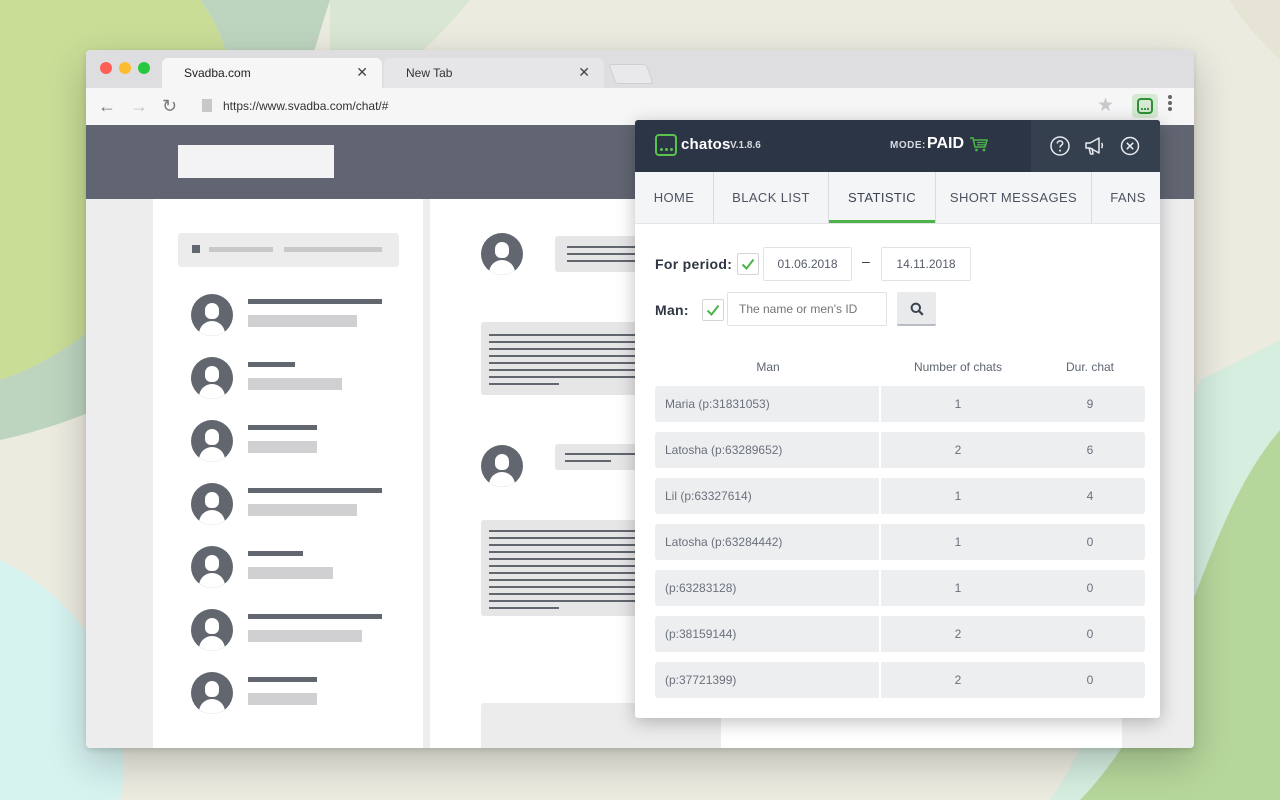 This screenshot has width=1280, height=800. Describe the element at coordinates (125, 68) in the screenshot. I see `minimize-window-button` at that location.